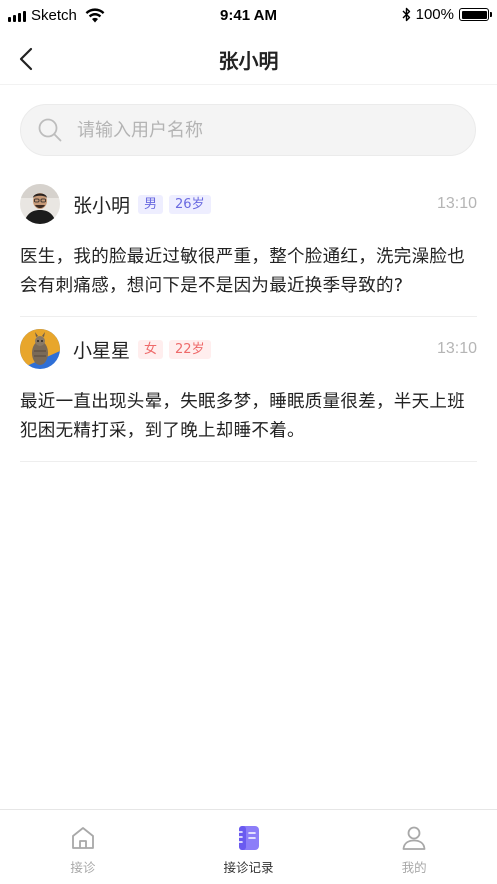 The height and width of the screenshot is (884, 497). Describe the element at coordinates (17, 16) in the screenshot. I see `signal-icon` at that location.